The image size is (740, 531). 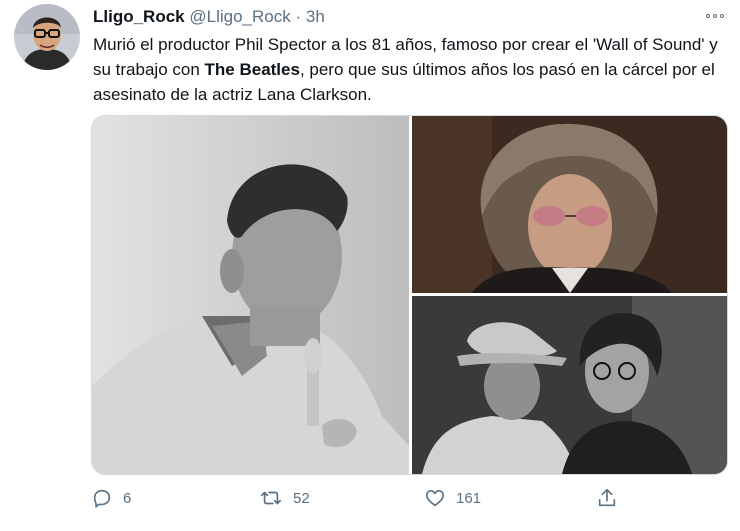 I want to click on reply-button: 6, so click(x=111, y=498).